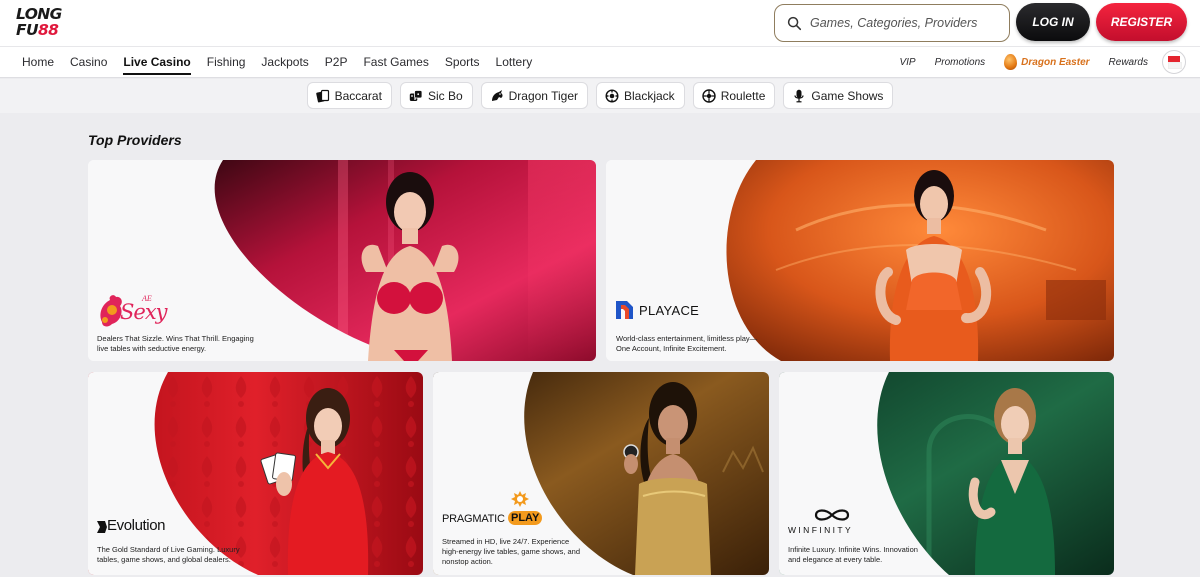 Image resolution: width=1200 pixels, height=577 pixels. I want to click on microphone-icon, so click(799, 95).